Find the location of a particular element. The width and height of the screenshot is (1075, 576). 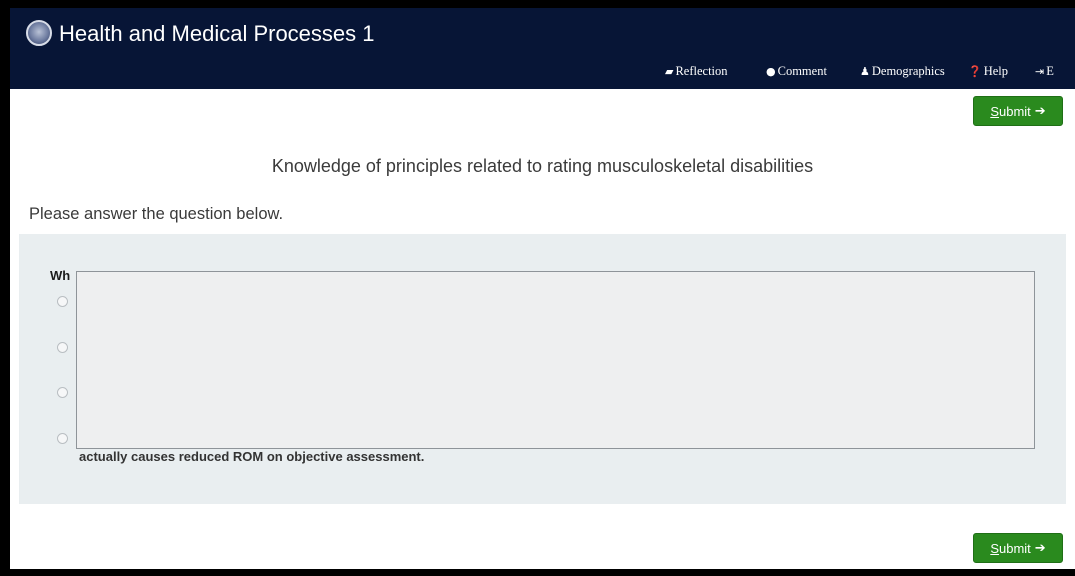

nav-help: ❓ Help is located at coordinates (988, 71).